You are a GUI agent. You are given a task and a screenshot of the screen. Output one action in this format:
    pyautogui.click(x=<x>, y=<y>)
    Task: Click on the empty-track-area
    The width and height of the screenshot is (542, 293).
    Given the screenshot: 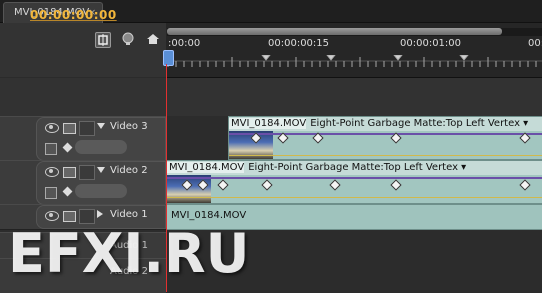 What is the action you would take?
    pyautogui.click(x=271, y=97)
    